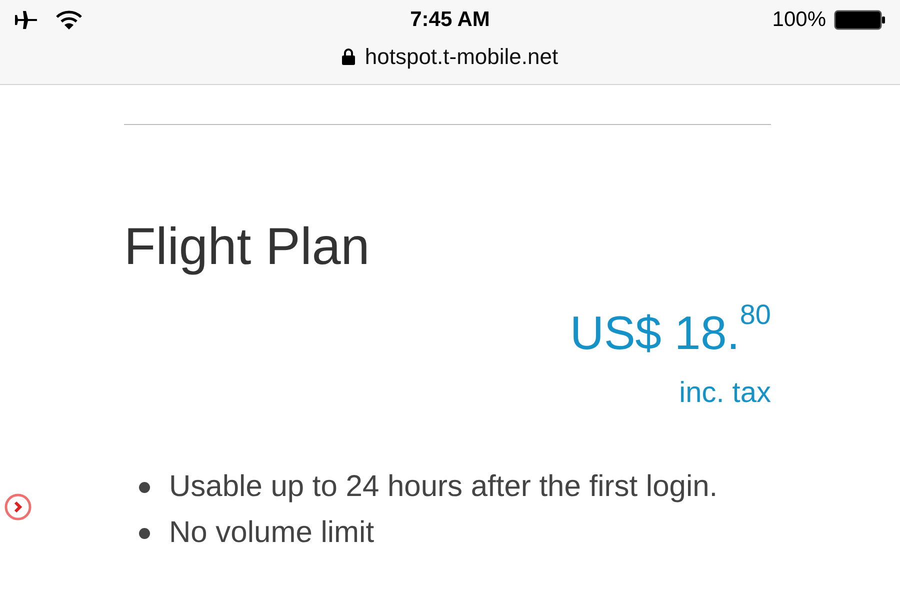 The height and width of the screenshot is (609, 900). Describe the element at coordinates (348, 56) in the screenshot. I see `lock-icon` at that location.